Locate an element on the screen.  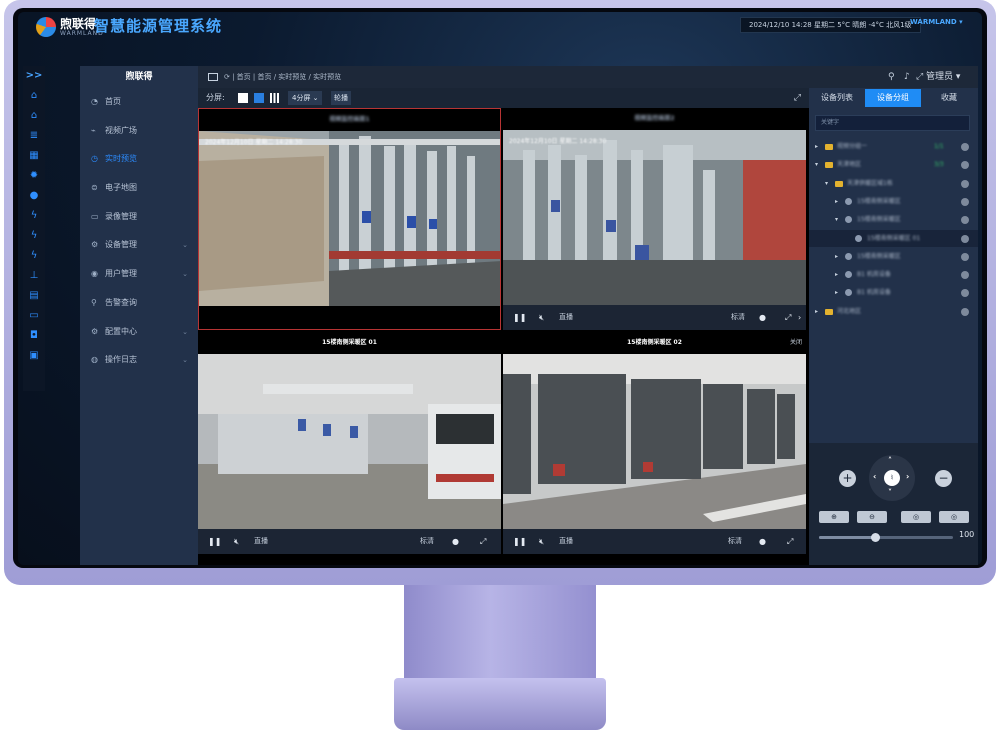
iris-open-button: ◎ is located at coordinates (916, 517).